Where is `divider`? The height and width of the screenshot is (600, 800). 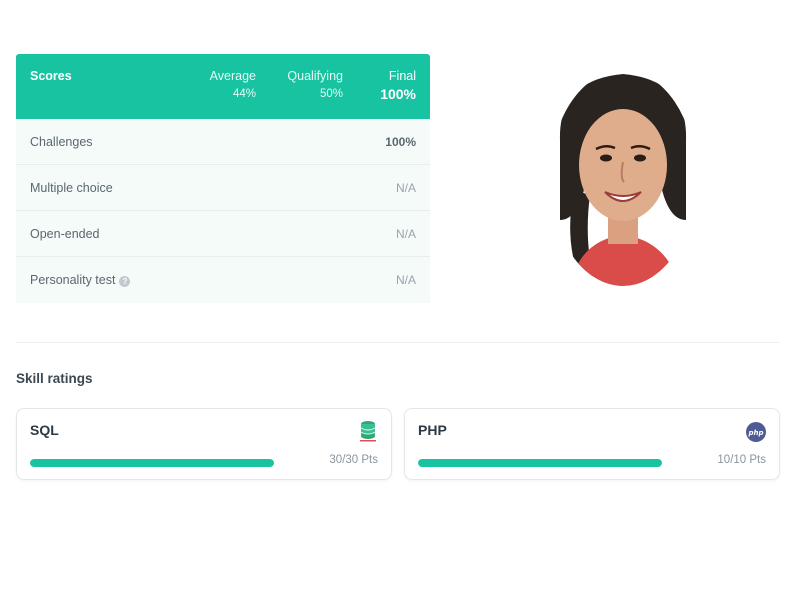
divider is located at coordinates (398, 342).